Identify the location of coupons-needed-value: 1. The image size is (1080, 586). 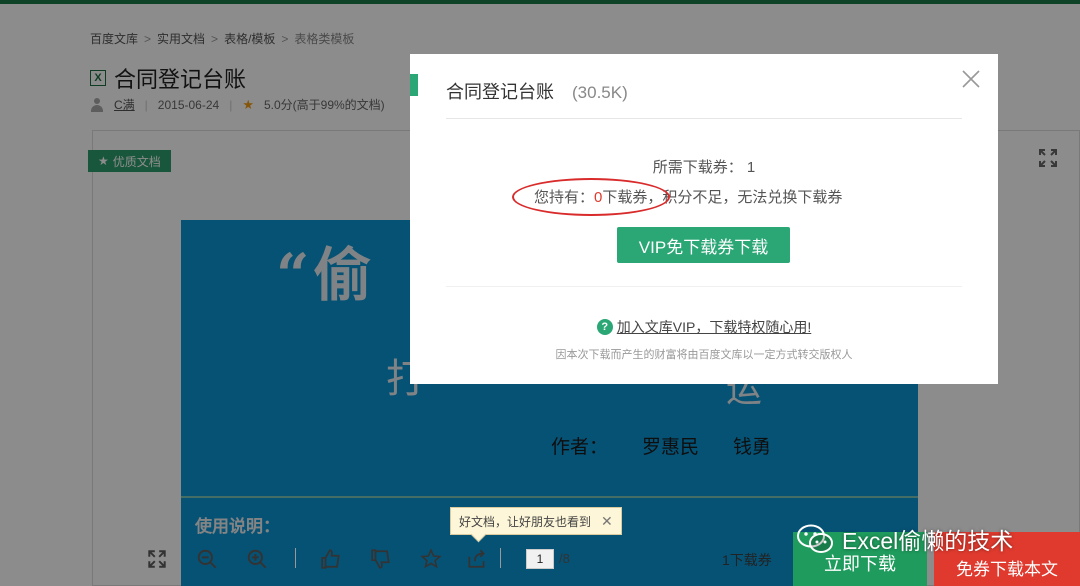
(751, 167).